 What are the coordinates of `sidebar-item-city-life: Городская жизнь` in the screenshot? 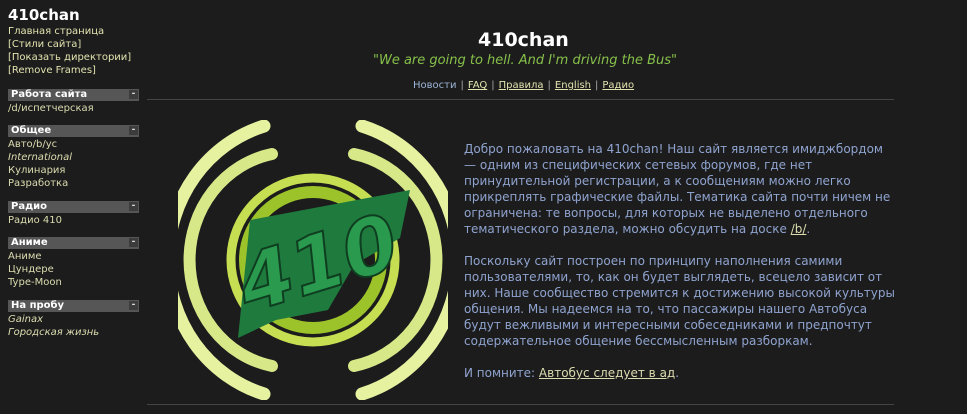 It's located at (73, 332).